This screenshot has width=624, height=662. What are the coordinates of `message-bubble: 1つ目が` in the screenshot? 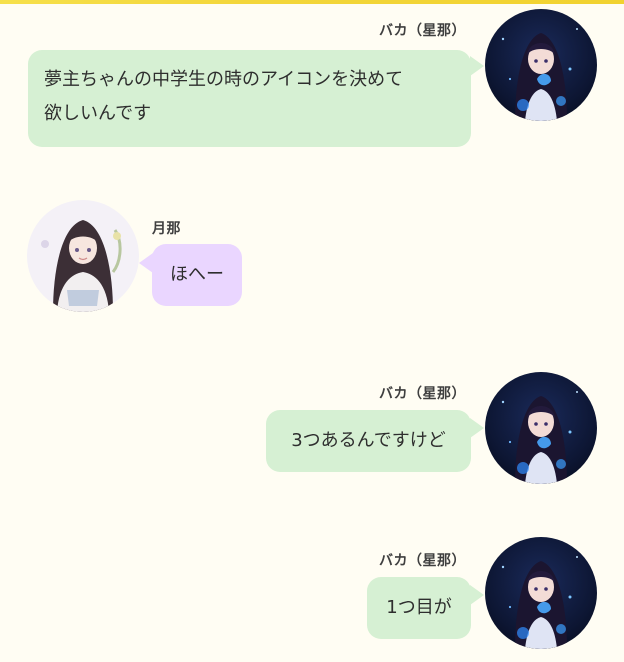 It's located at (419, 608).